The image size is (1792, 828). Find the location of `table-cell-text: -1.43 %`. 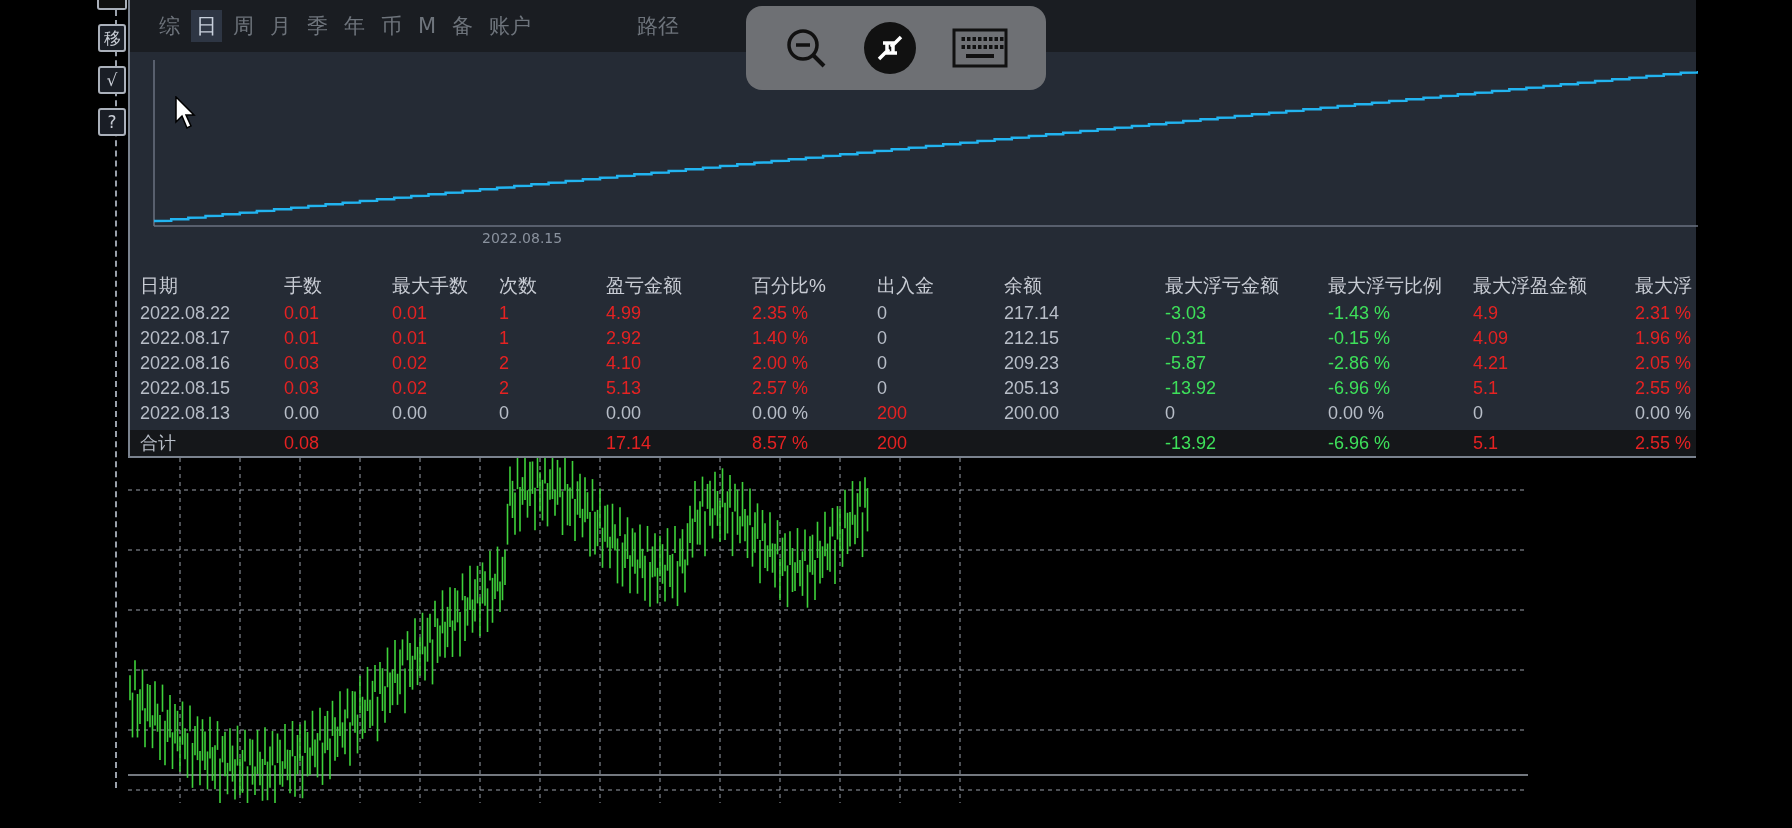

table-cell-text: -1.43 % is located at coordinates (1360, 313).